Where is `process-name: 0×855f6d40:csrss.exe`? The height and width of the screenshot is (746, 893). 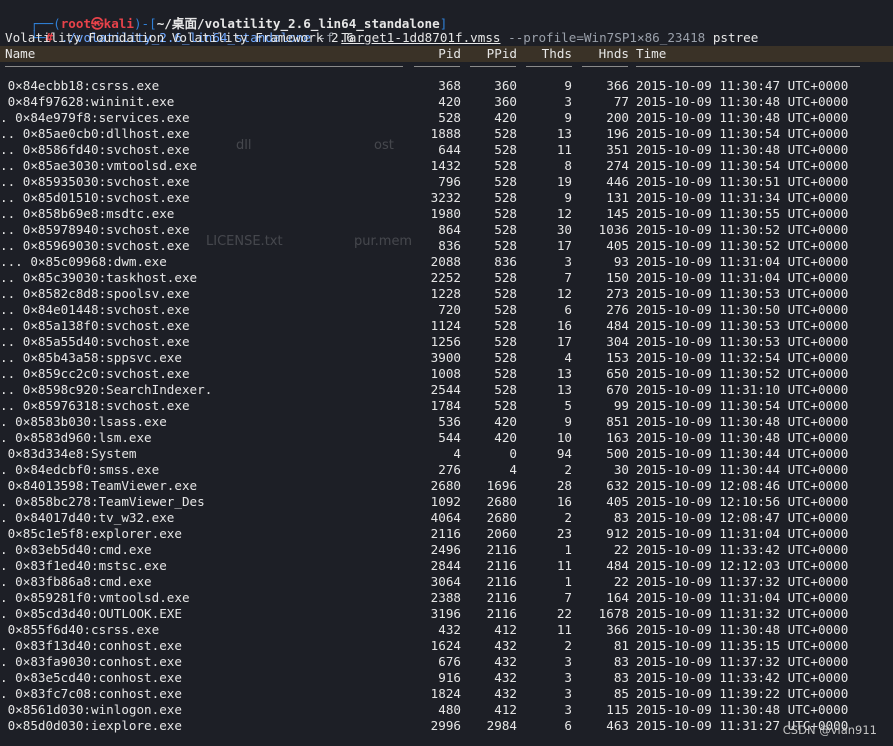 process-name: 0×855f6d40:csrss.exe is located at coordinates (80, 629).